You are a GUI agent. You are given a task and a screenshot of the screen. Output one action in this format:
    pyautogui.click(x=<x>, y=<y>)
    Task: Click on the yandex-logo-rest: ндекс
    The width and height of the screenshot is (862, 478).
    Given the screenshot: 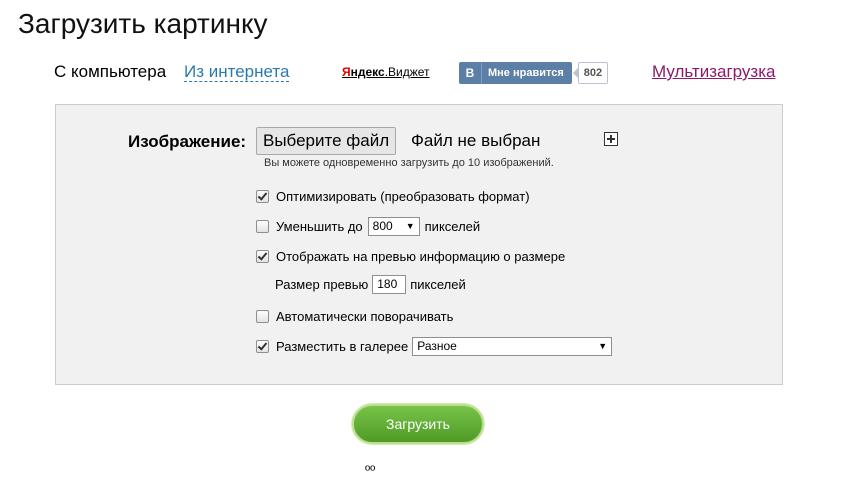 What is the action you would take?
    pyautogui.click(x=367, y=72)
    